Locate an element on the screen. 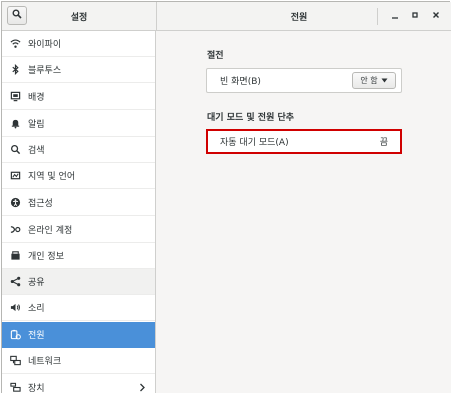  annotation-highlight-box is located at coordinates (304, 141).